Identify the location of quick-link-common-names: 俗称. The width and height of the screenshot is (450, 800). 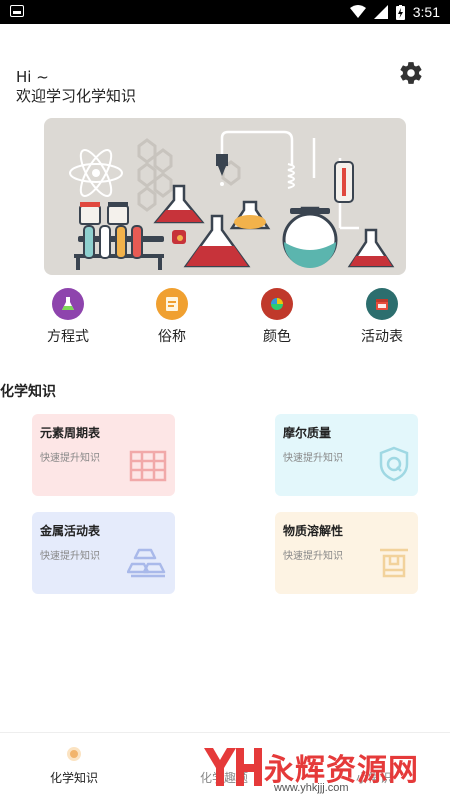
(172, 317).